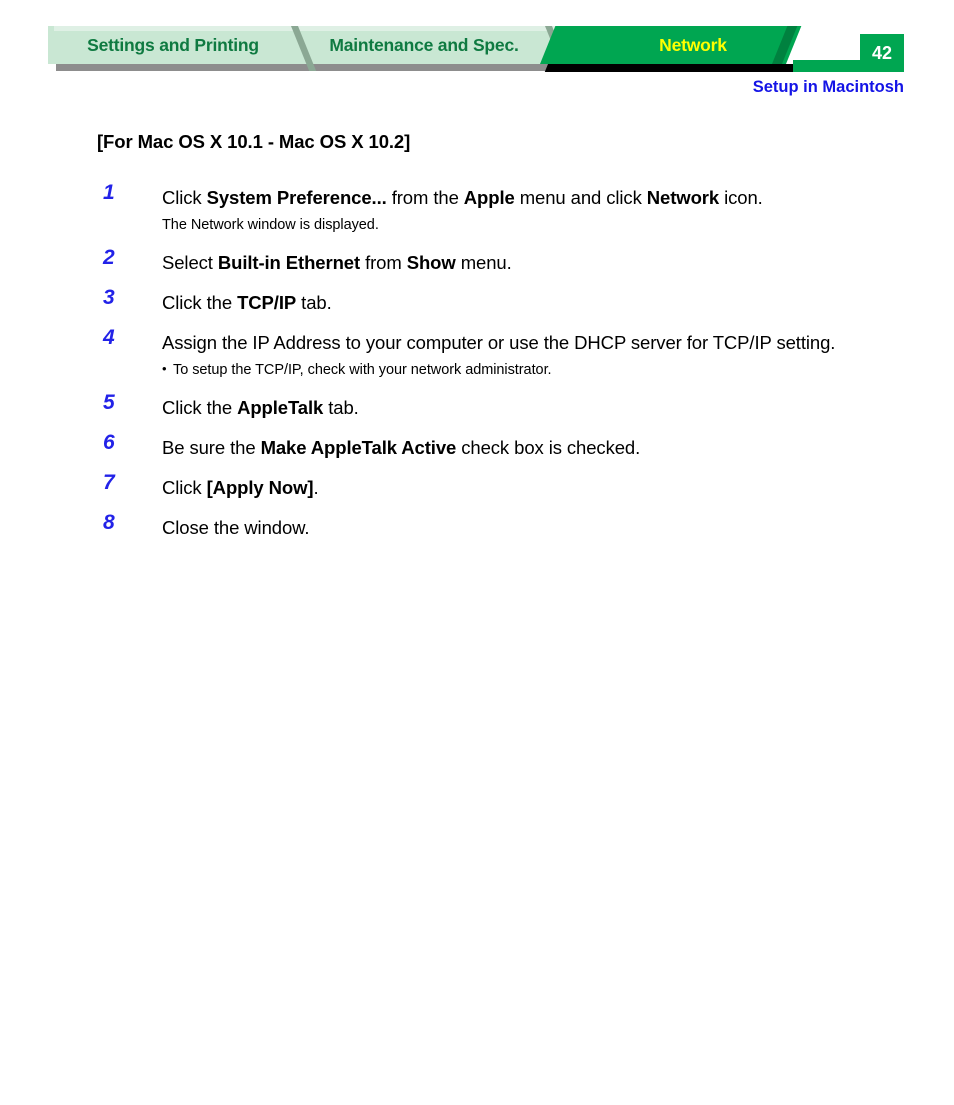 The image size is (954, 1105). What do you see at coordinates (236, 527) in the screenshot?
I see `step-text-run: Close the window.` at bounding box center [236, 527].